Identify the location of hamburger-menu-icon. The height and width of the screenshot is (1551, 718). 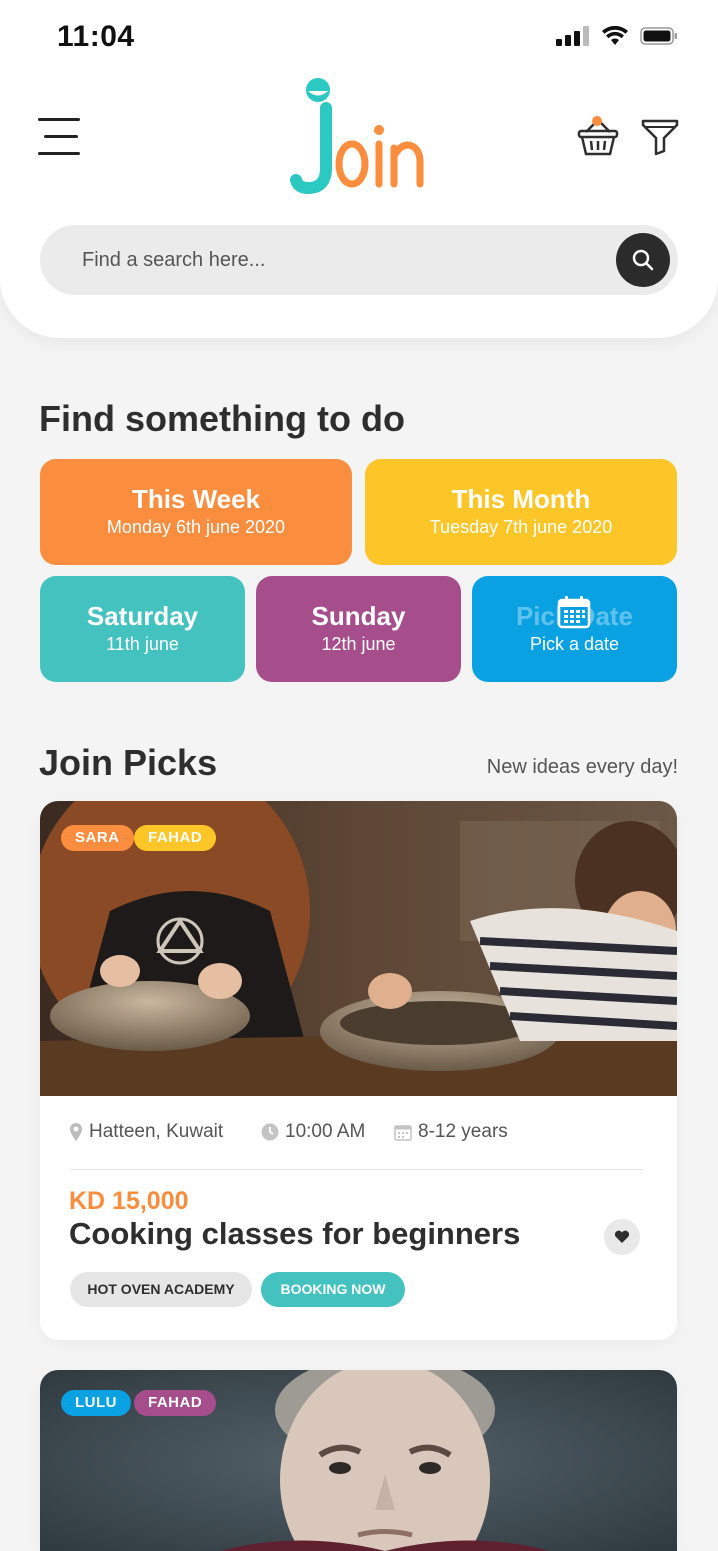
(61, 137).